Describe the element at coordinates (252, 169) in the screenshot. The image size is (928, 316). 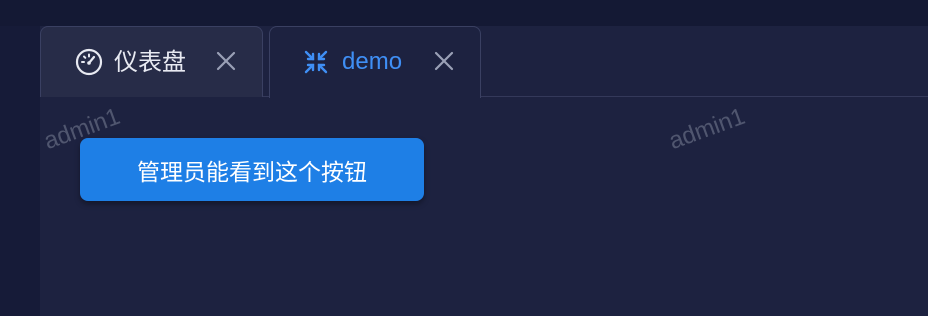
I see `admin-only-button: 管理员能看到这个按钮` at that location.